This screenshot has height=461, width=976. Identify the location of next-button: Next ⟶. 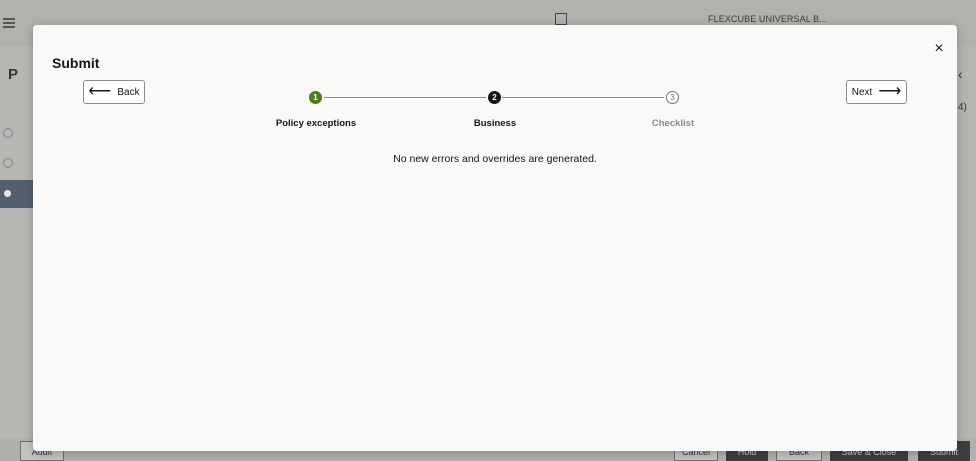
(876, 92).